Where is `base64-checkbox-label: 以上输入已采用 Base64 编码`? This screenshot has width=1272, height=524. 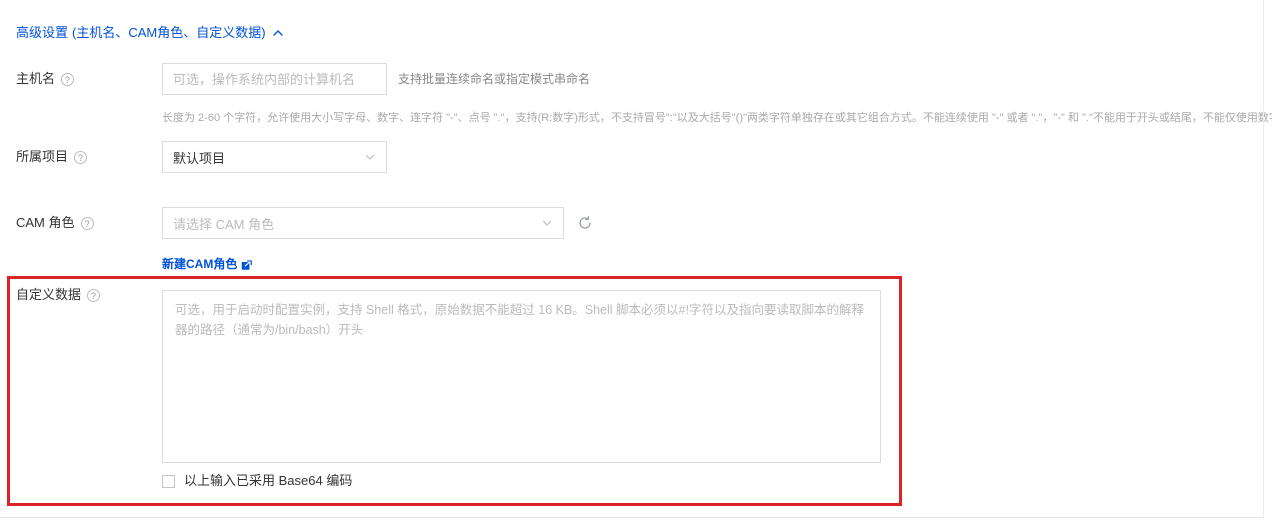 base64-checkbox-label: 以上输入已采用 Base64 编码 is located at coordinates (268, 480).